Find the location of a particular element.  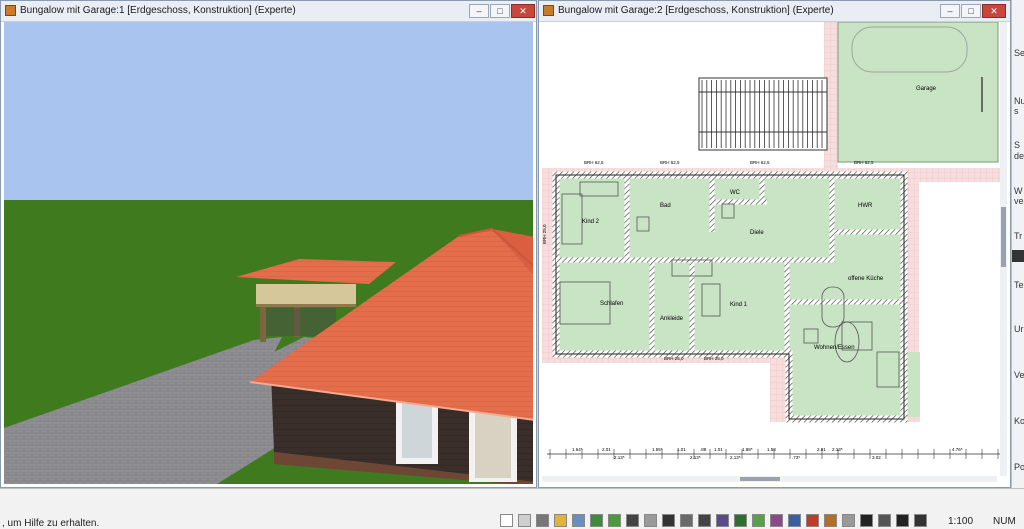

room-label-wohnen: Wohnen/Essen is located at coordinates (834, 348).